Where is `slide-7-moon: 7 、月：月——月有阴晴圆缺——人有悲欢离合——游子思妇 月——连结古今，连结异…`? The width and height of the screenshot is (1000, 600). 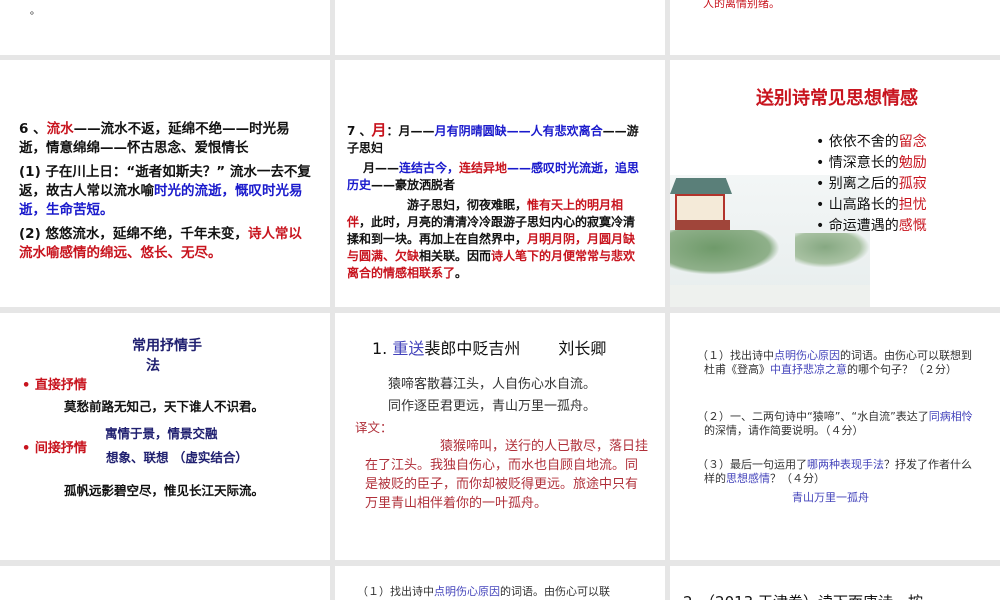 slide-7-moon: 7 、月：月——月有阴晴圆缺——人有悲欢离合——游子思妇 月——连结古今，连结异… is located at coordinates (500, 183).